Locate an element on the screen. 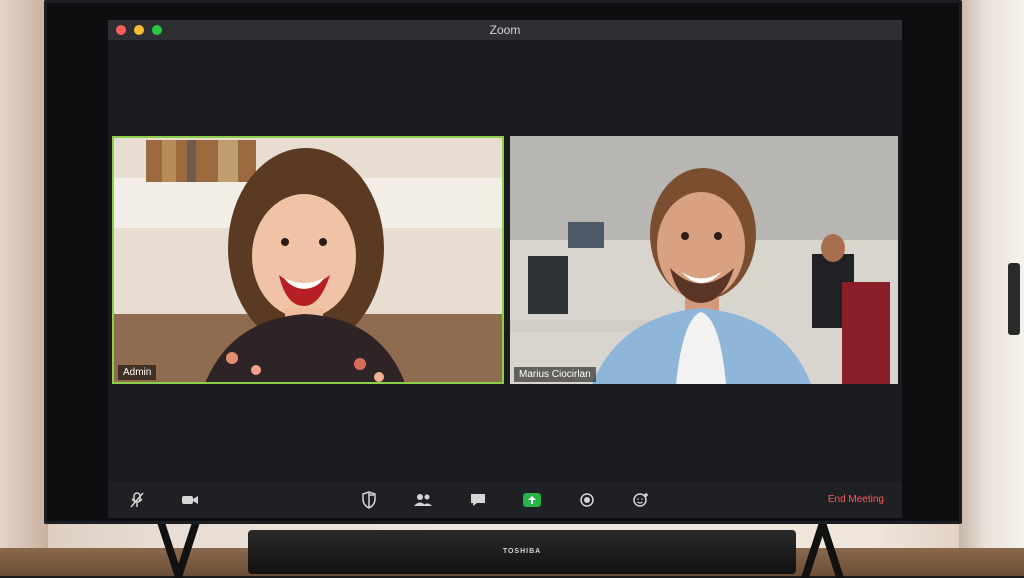 The image size is (1024, 578). security-button is located at coordinates (369, 500).